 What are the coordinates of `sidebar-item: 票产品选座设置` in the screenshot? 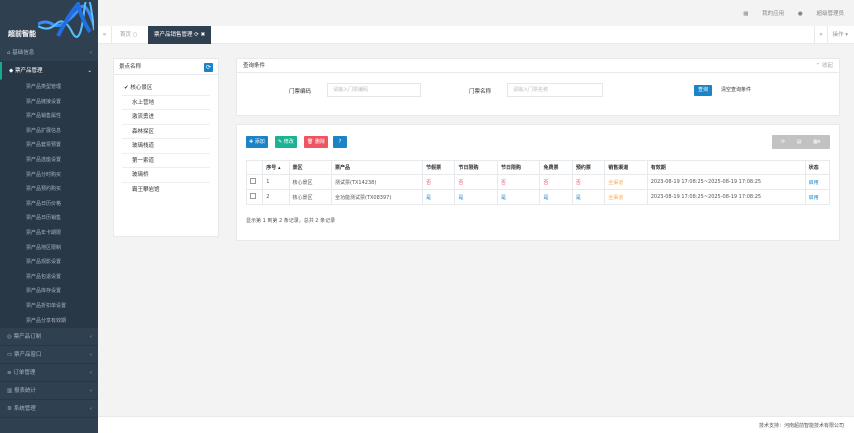 It's located at (49, 160).